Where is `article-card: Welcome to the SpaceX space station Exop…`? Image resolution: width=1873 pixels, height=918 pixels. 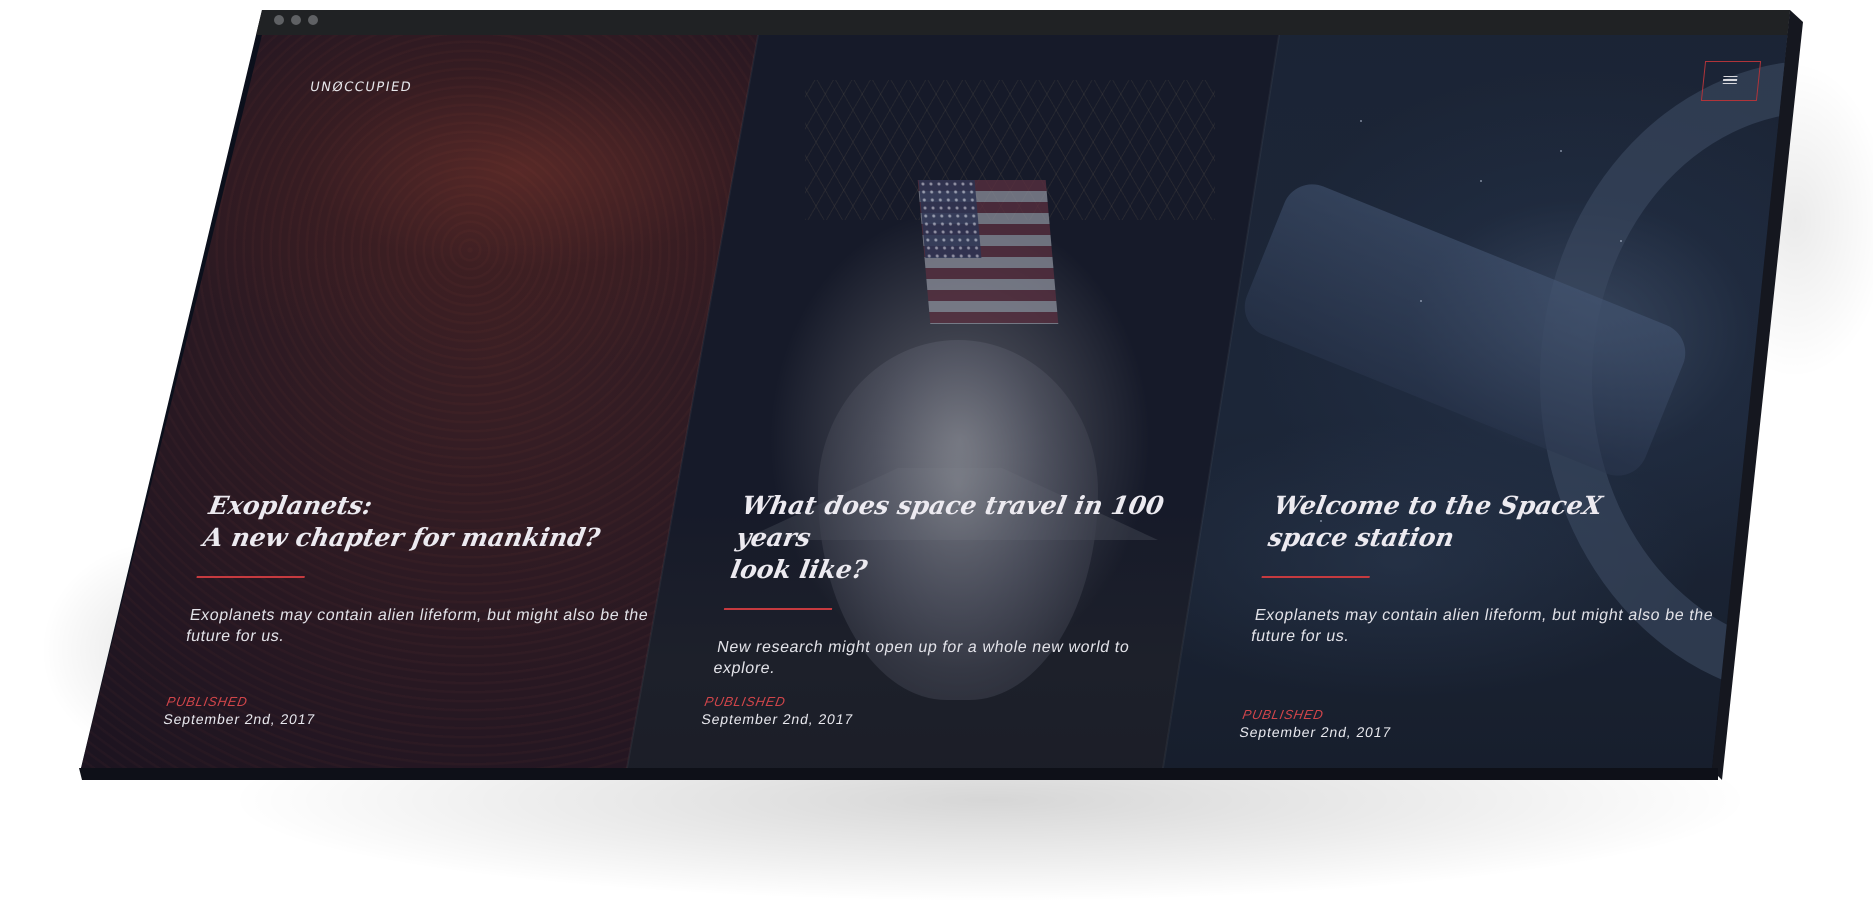 article-card: Welcome to the SpaceX space station Exop… is located at coordinates (1513, 568).